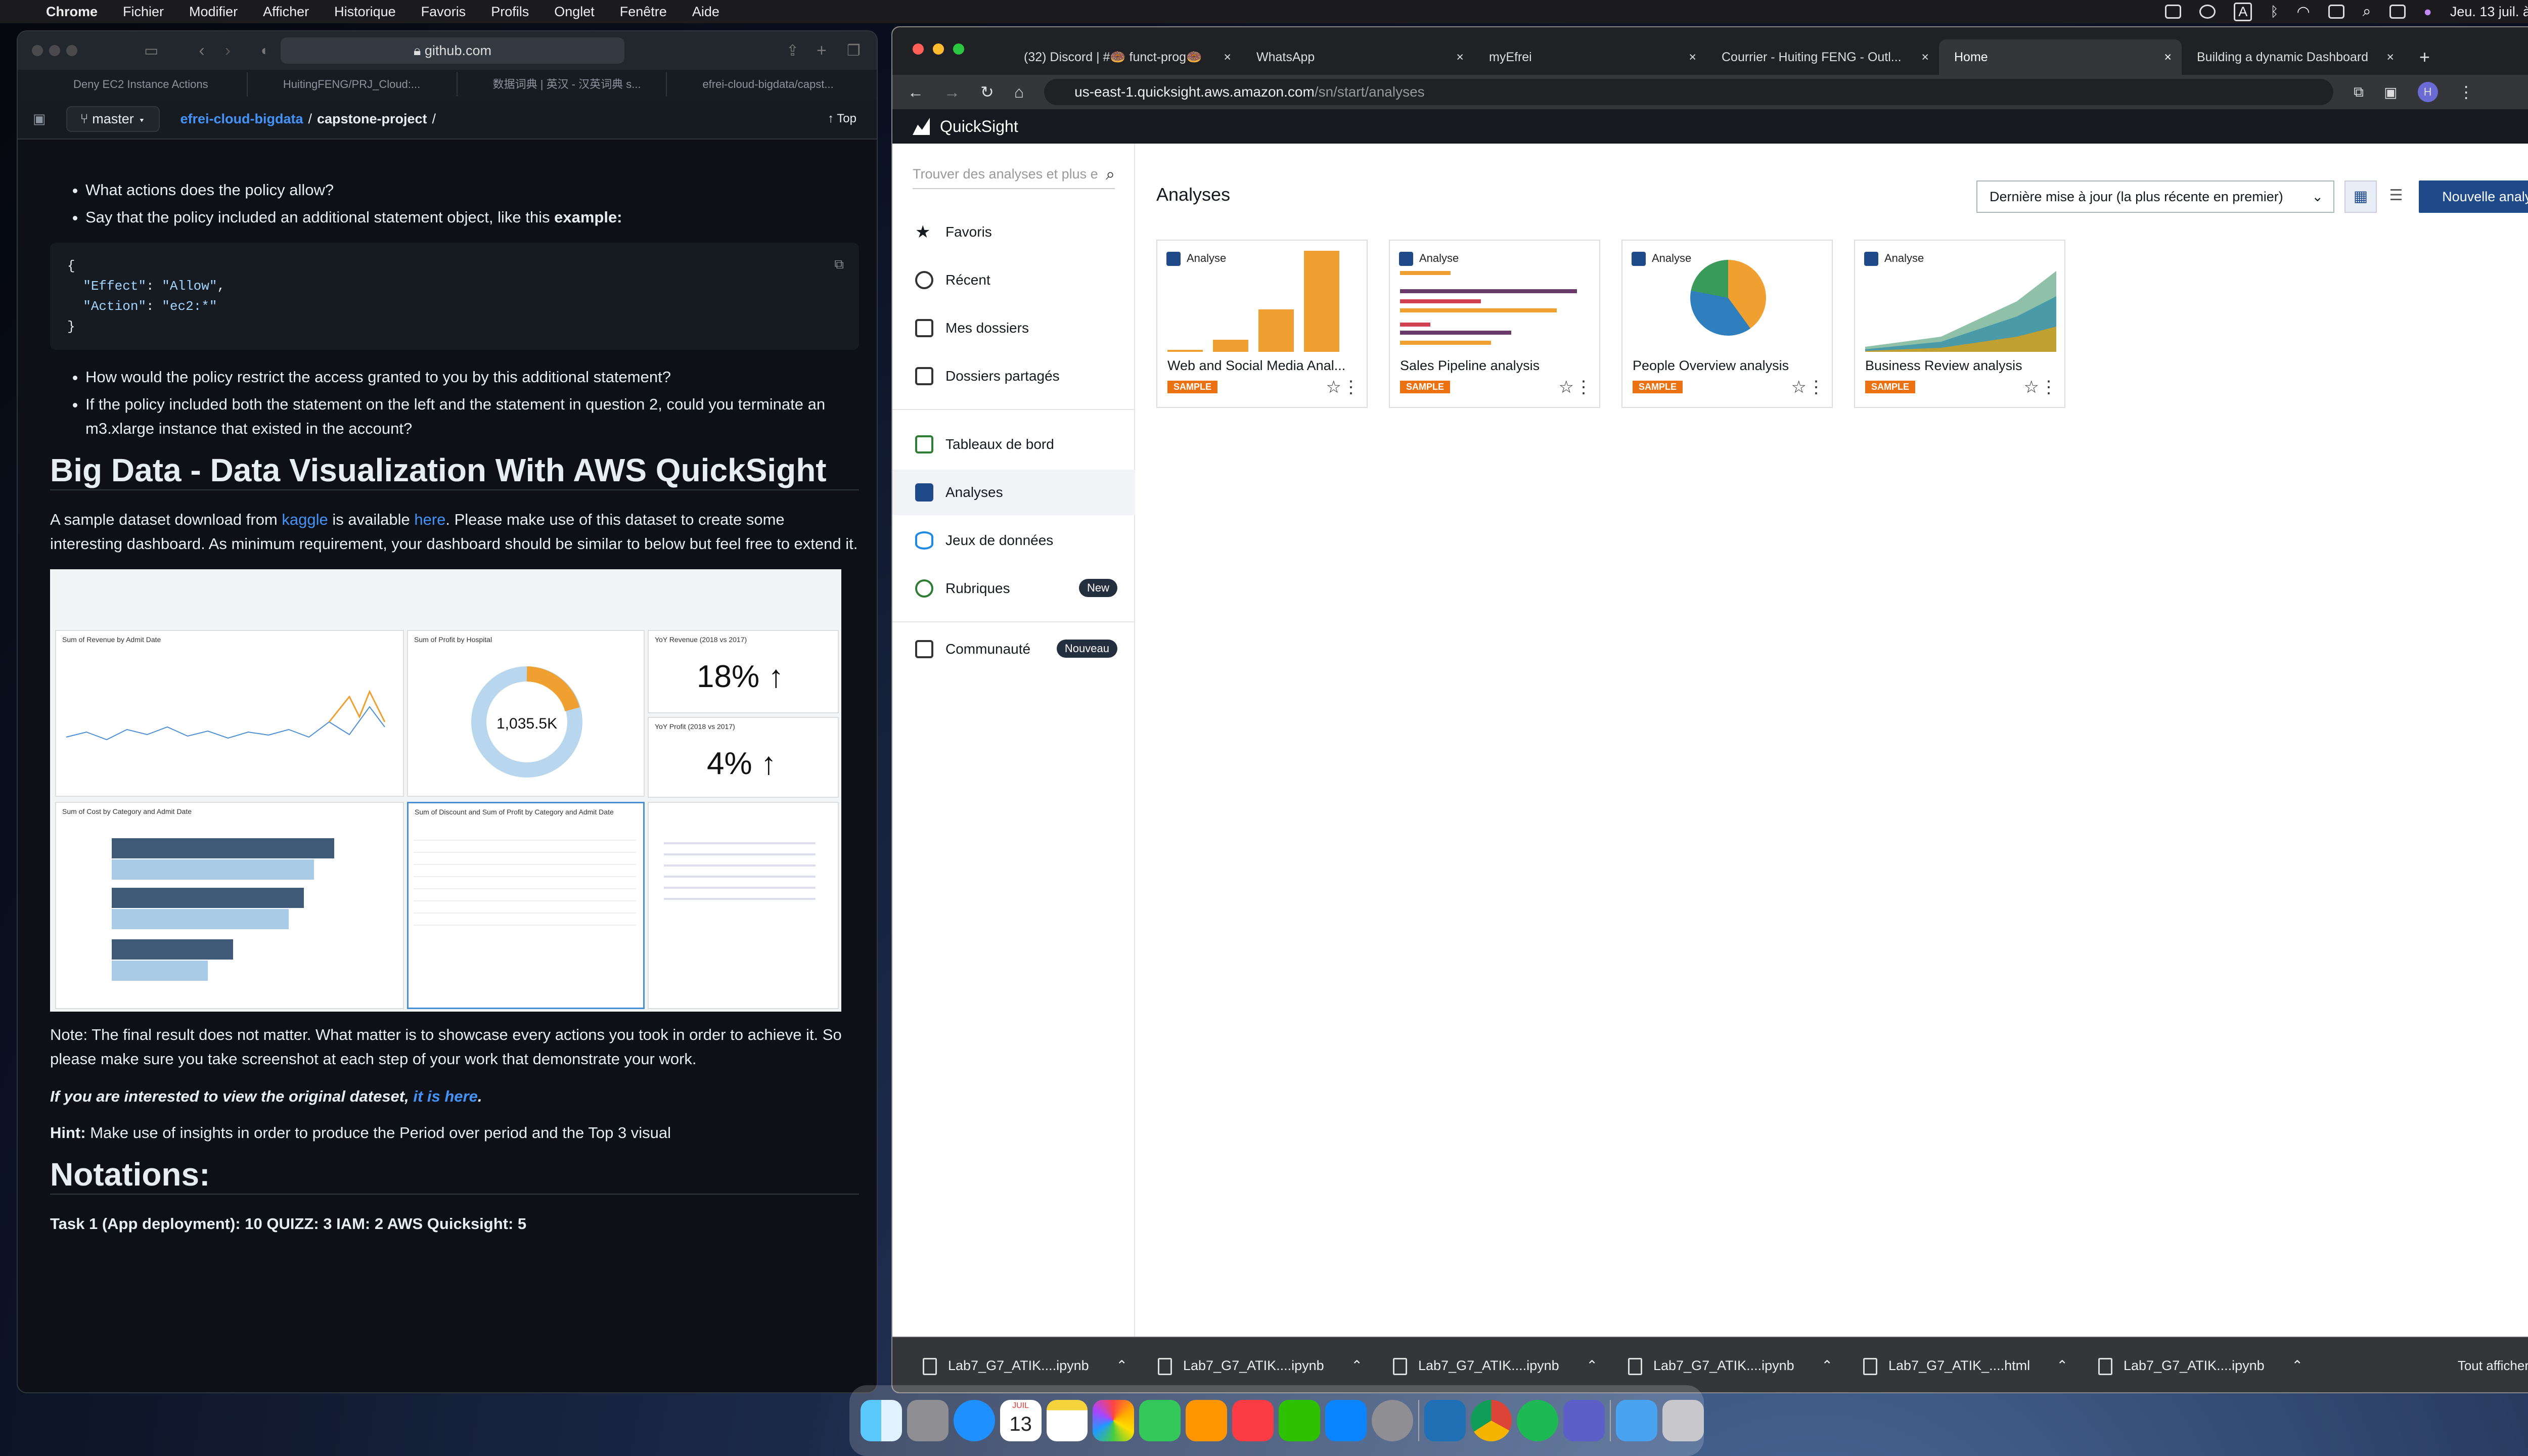 This screenshot has height=1456, width=2528. What do you see at coordinates (1823, 57) in the screenshot?
I see `tab-outlook: Courrier - Huiting FENG - Outl... ×` at bounding box center [1823, 57].